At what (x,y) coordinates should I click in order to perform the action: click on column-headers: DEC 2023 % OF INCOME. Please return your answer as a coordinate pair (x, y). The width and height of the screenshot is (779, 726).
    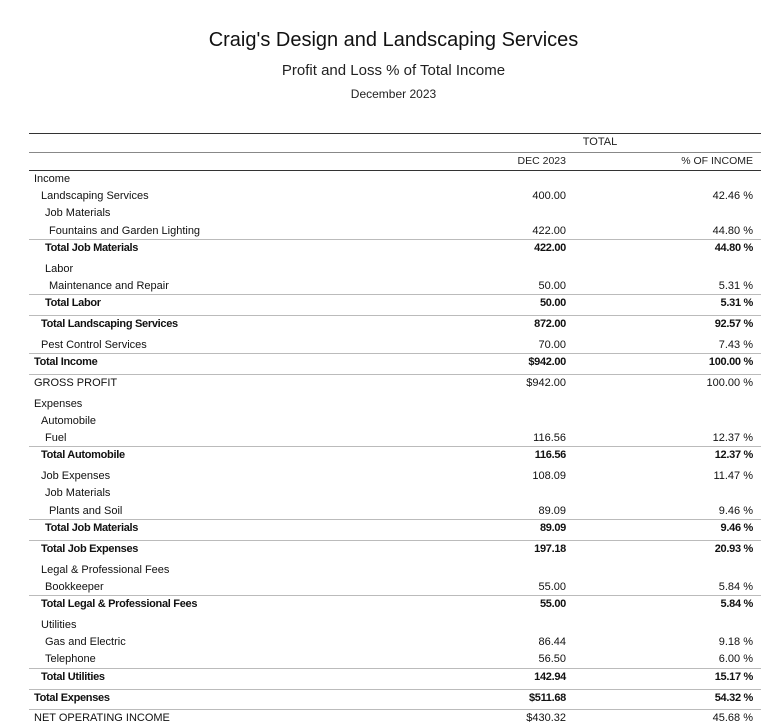
    Looking at the image, I should click on (395, 162).